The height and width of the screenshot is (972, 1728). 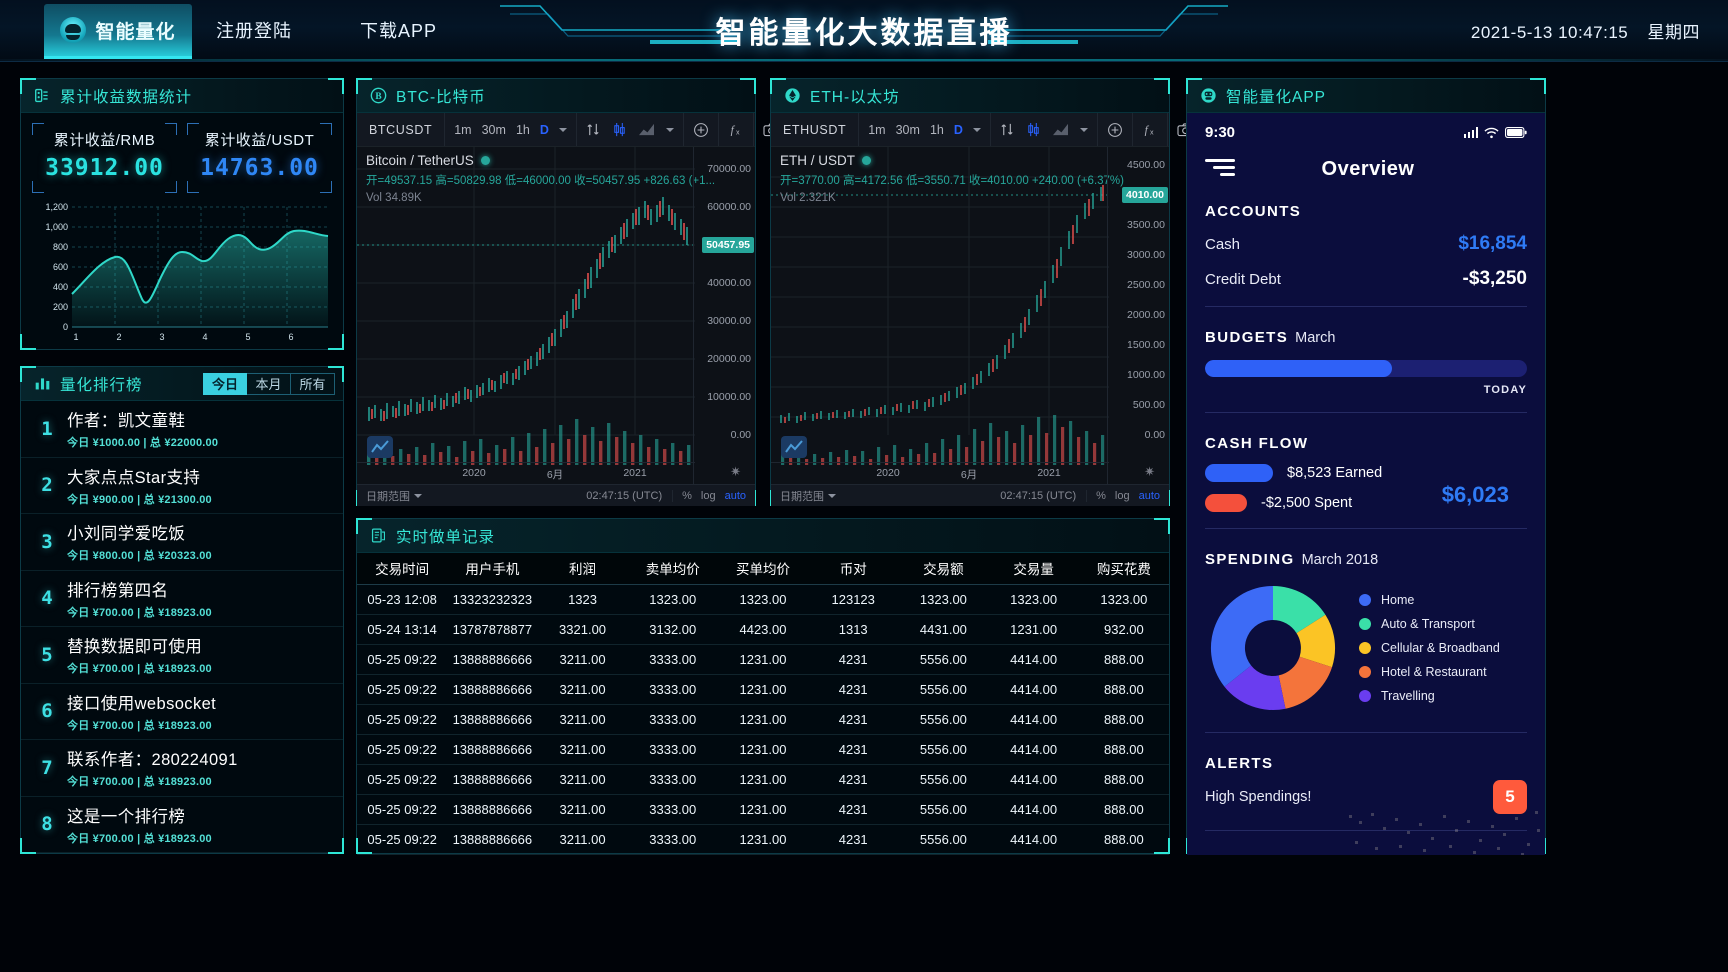 I want to click on menu-icon, so click(x=1220, y=169).